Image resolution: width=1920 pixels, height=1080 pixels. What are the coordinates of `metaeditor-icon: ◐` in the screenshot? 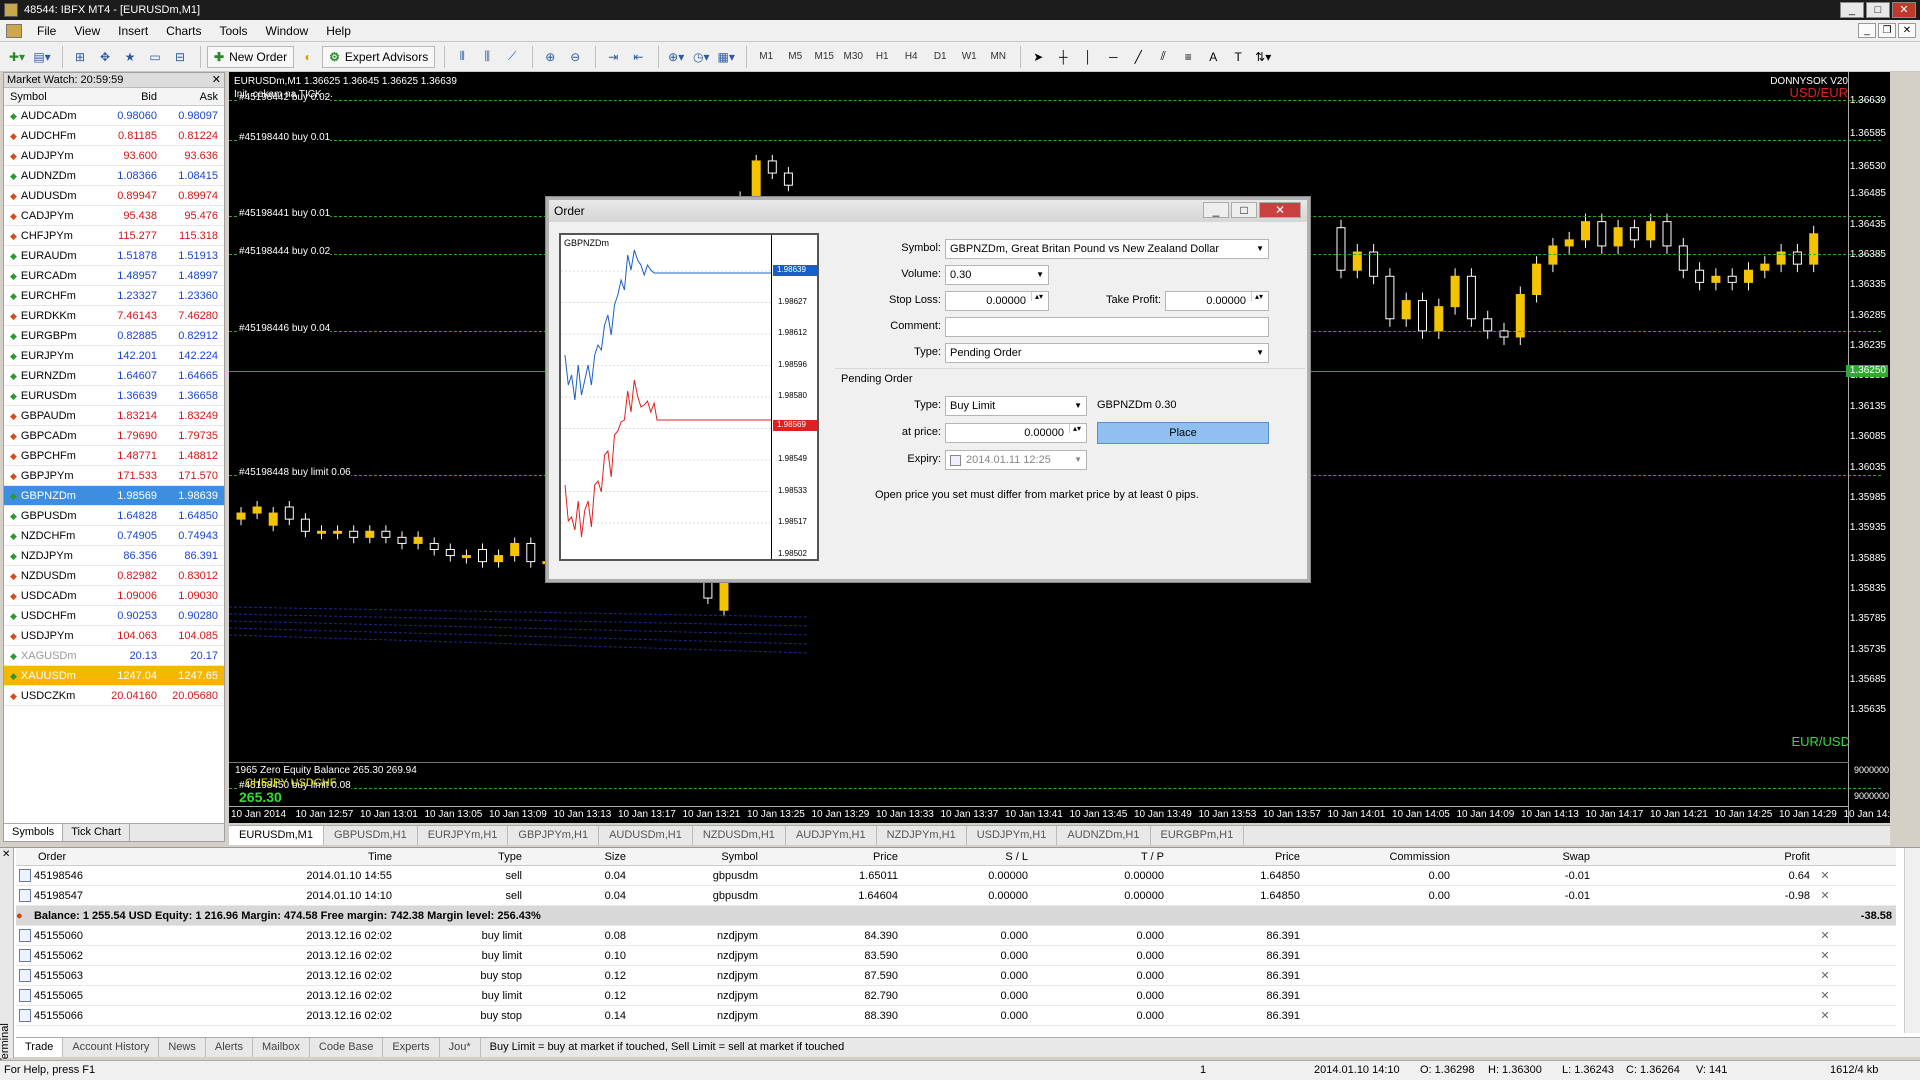 It's located at (308, 57).